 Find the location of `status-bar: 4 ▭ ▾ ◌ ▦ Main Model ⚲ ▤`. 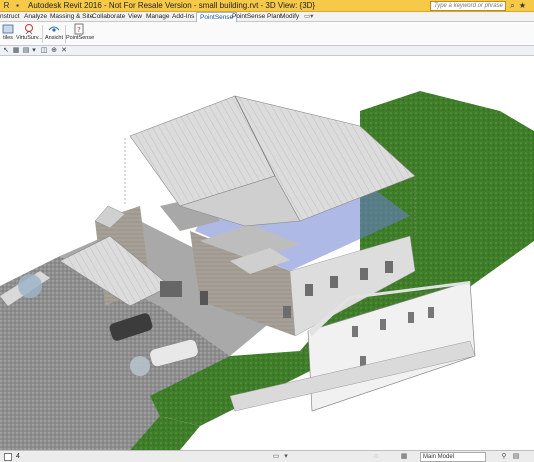

status-bar: 4 ▭ ▾ ◌ ▦ Main Model ⚲ ▤ is located at coordinates (267, 456).